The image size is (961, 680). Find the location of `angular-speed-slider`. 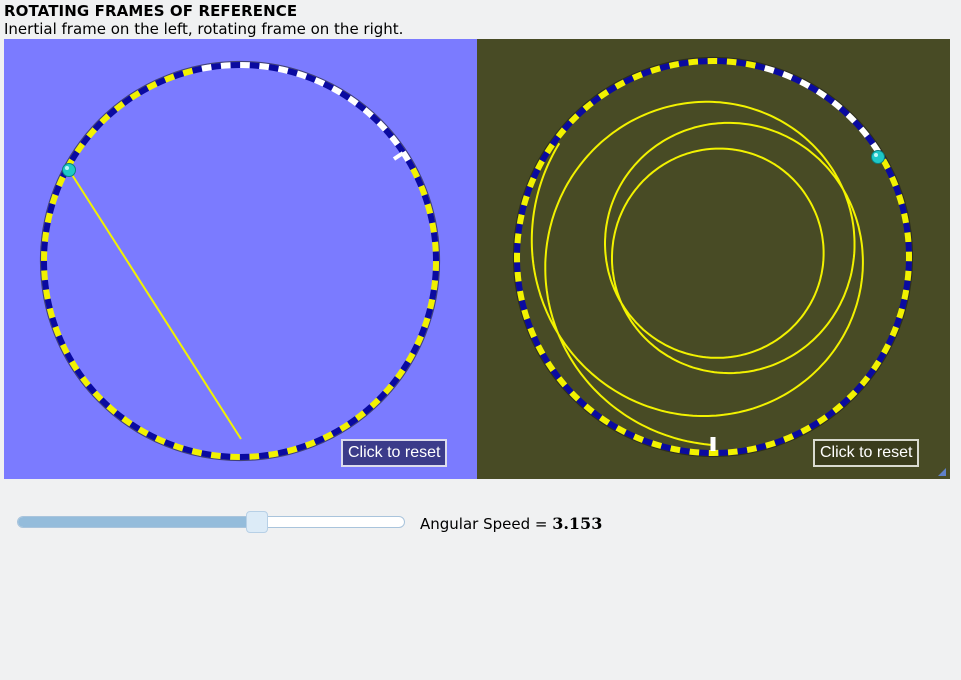

angular-speed-slider is located at coordinates (211, 522).